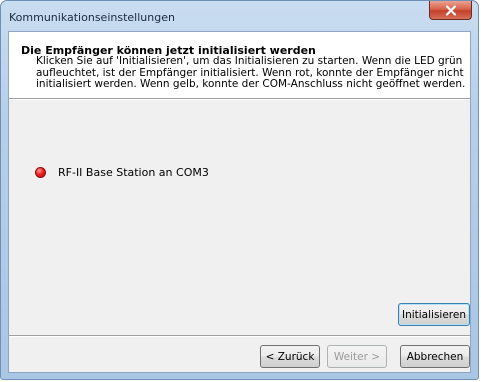  I want to click on window-title: Kommunikationseinstellungen, so click(92, 17).